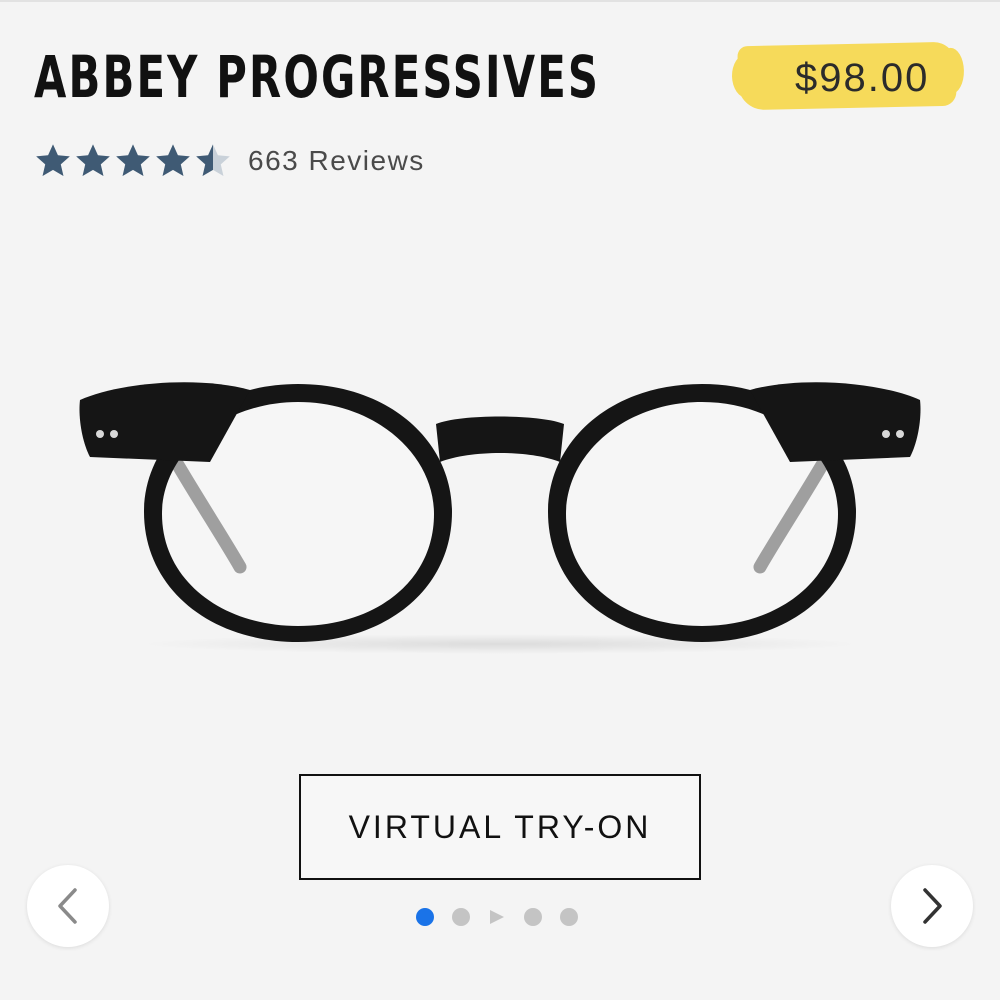 This screenshot has height=1000, width=1000. I want to click on reviews-count: 663 Reviews, so click(336, 161).